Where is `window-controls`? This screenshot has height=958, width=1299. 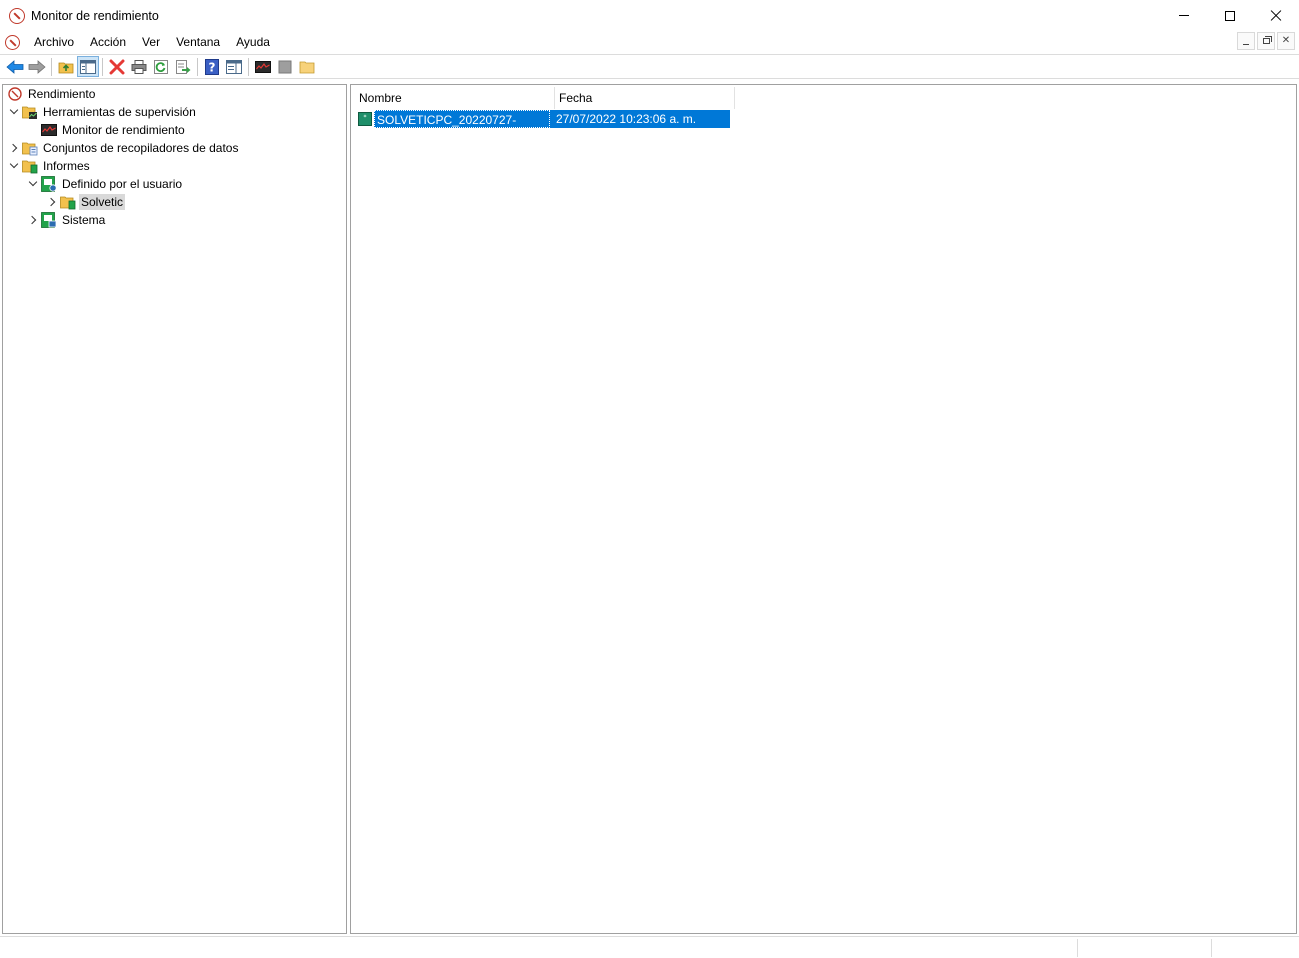
window-controls is located at coordinates (1230, 15).